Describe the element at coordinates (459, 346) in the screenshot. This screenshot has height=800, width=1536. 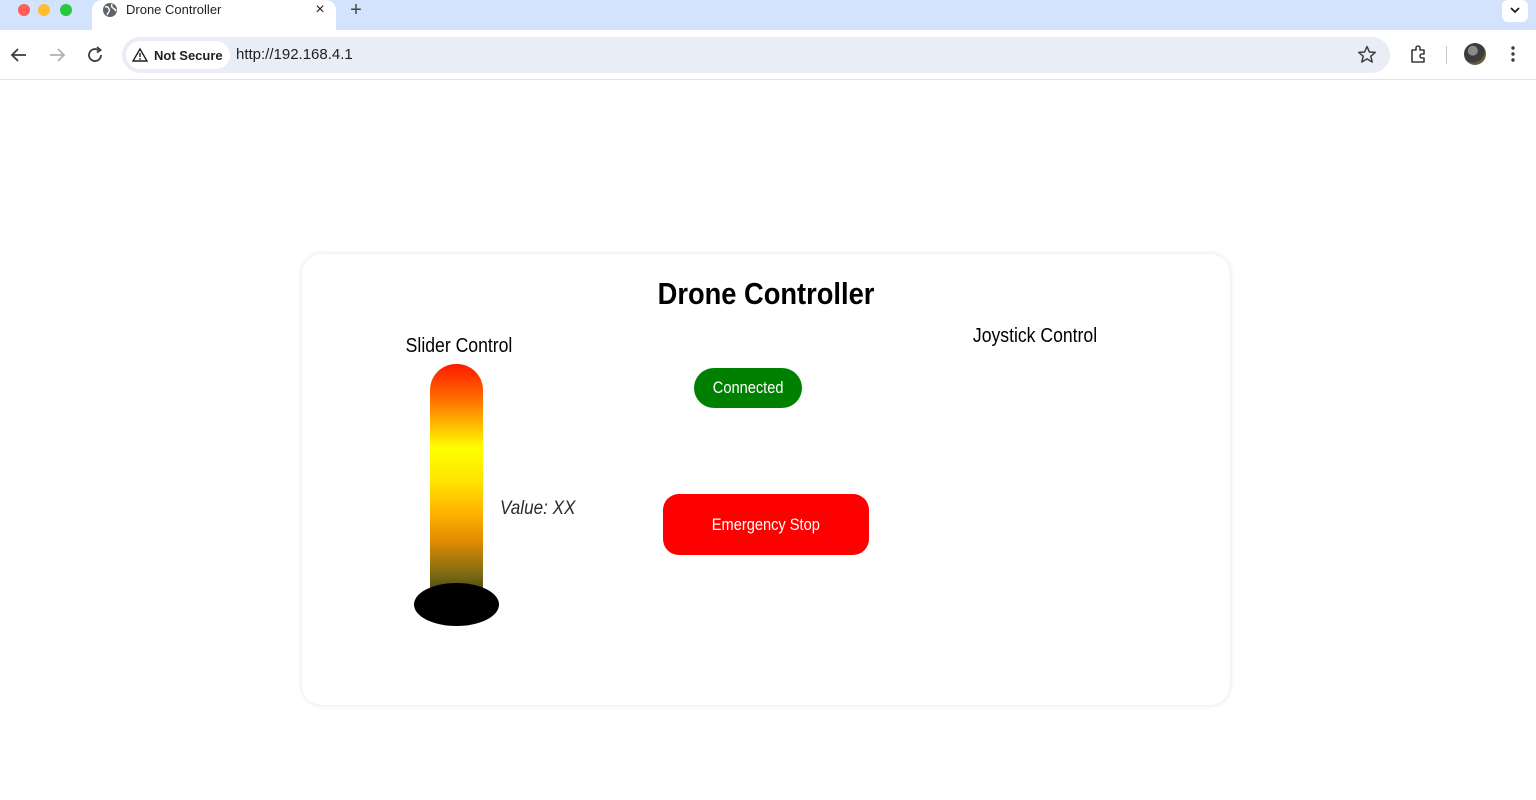
I see `slider-control-label: Slider Control` at that location.